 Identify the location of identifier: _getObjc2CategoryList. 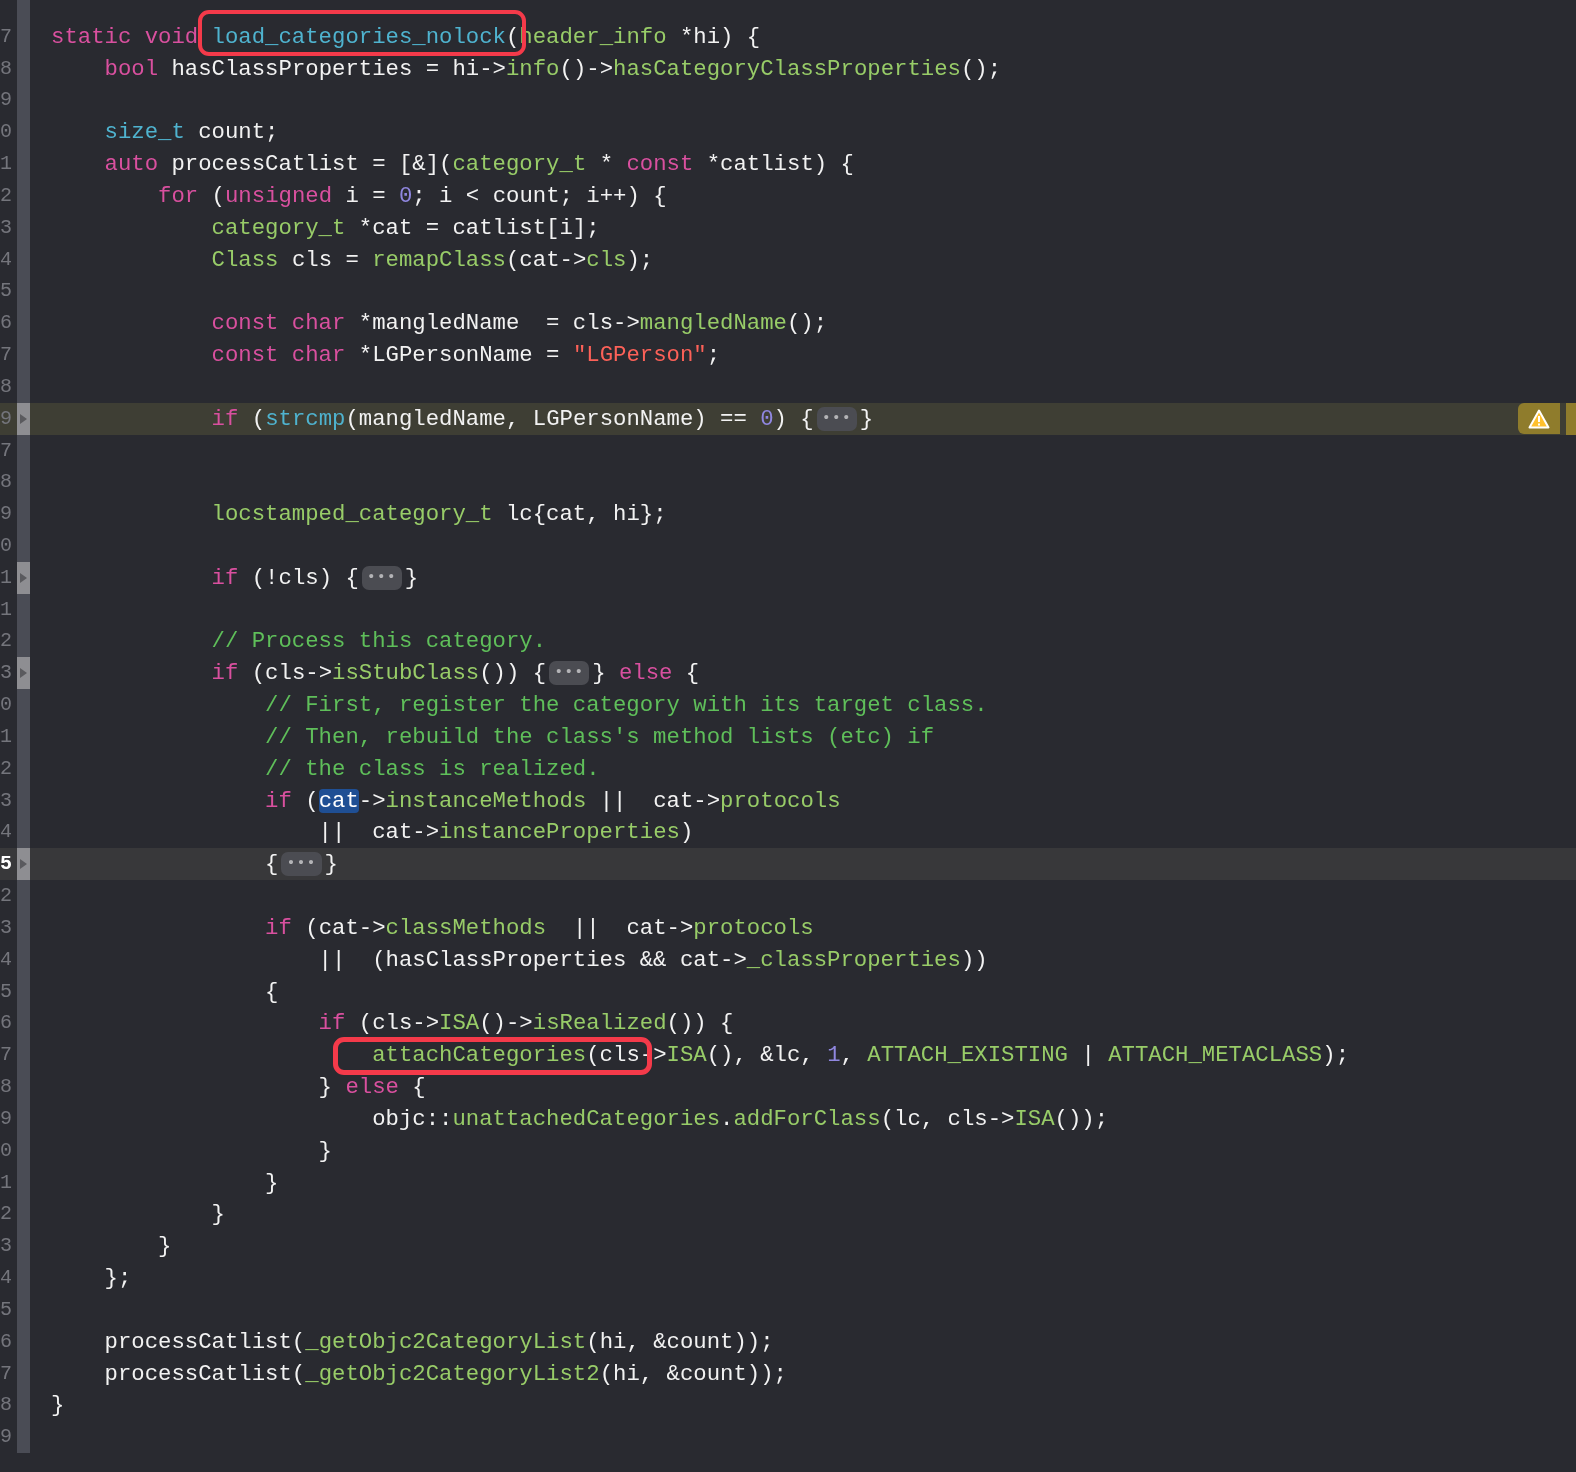
(446, 1341).